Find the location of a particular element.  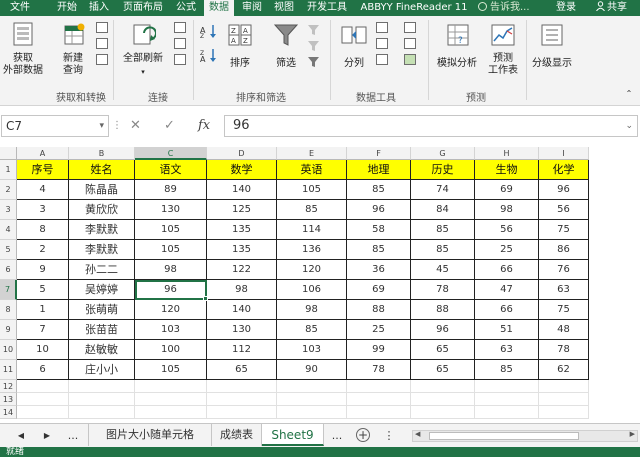

row-header-8: 8 is located at coordinates (8, 310).